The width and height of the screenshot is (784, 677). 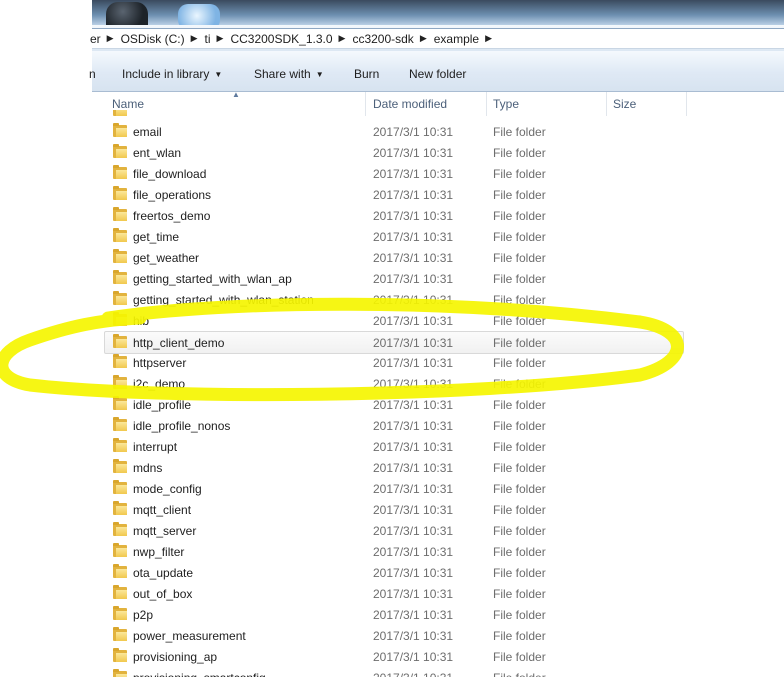 I want to click on breadcrumb-item: CC3200SDK_1.3.0, so click(x=281, y=39).